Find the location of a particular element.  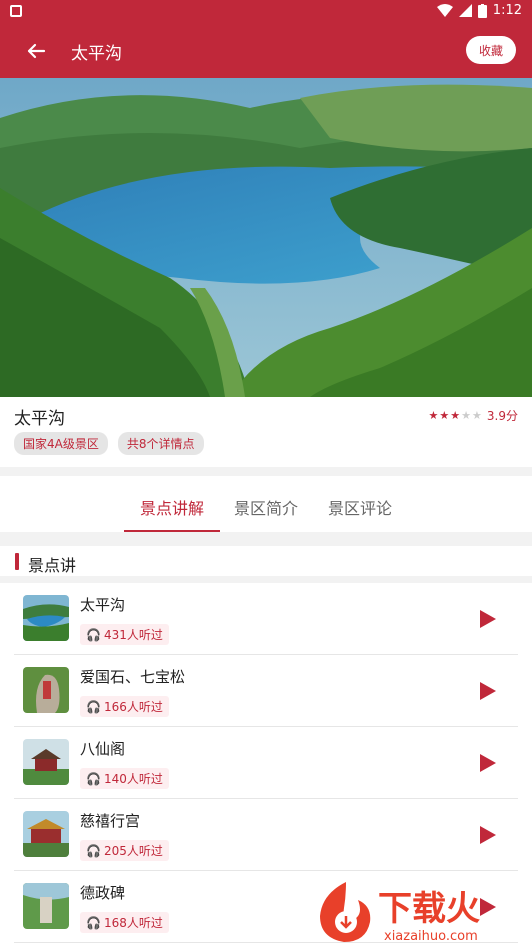

watermark-logo: 下载火 xiazaihuo.com is located at coordinates (420, 911).